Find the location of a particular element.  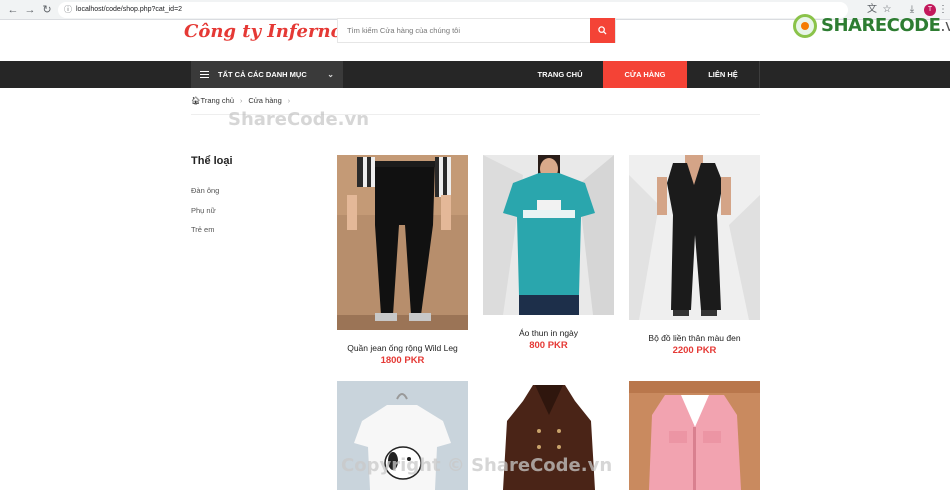

sharecode-logo: SHARECODE.vn is located at coordinates (871, 26).